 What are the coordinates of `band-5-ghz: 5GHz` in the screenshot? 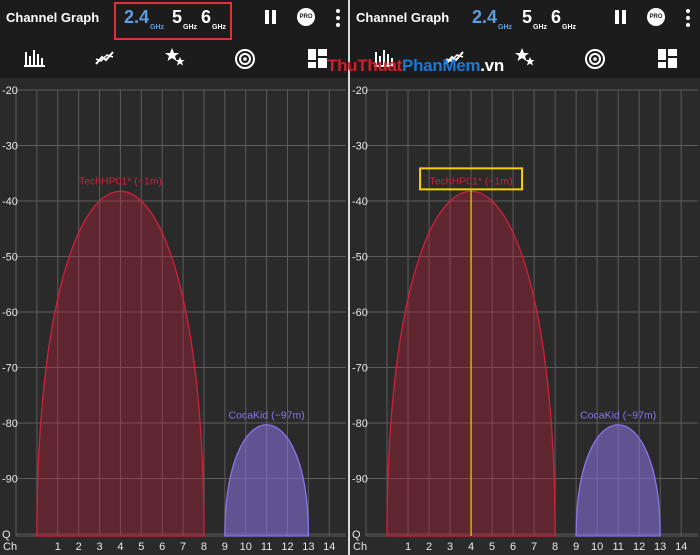 It's located at (534, 19).